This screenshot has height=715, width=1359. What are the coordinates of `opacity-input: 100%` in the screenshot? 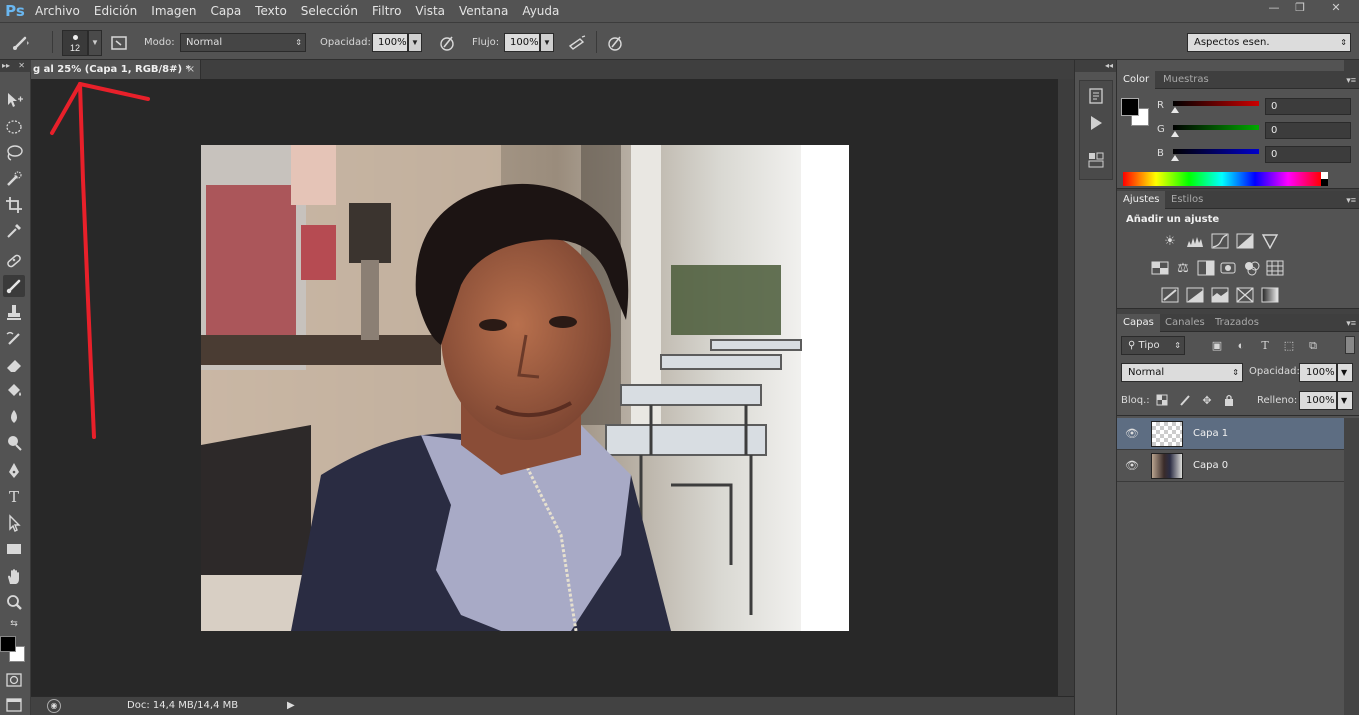 It's located at (390, 42).